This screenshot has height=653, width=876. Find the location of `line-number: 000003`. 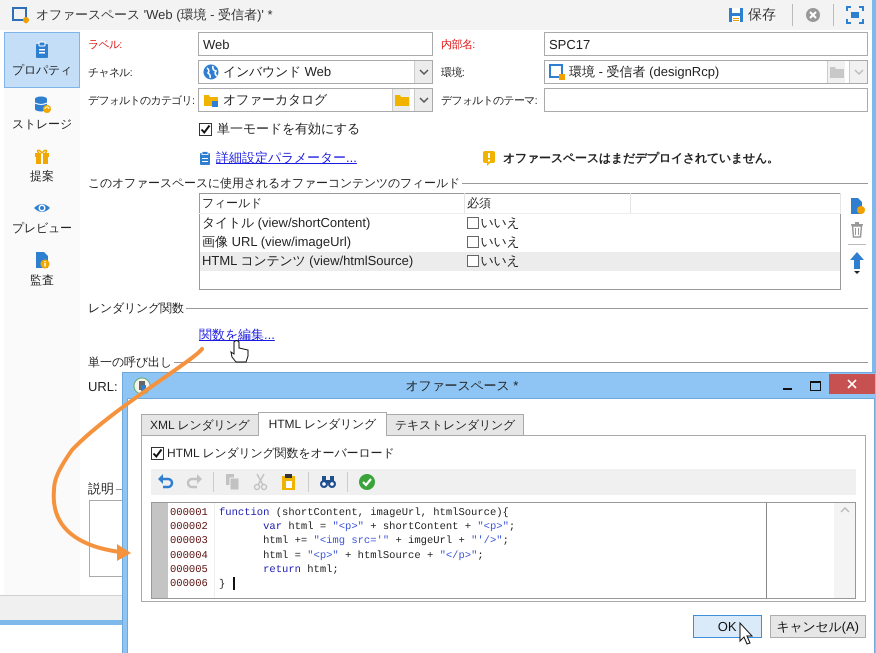

line-number: 000003 is located at coordinates (189, 541).